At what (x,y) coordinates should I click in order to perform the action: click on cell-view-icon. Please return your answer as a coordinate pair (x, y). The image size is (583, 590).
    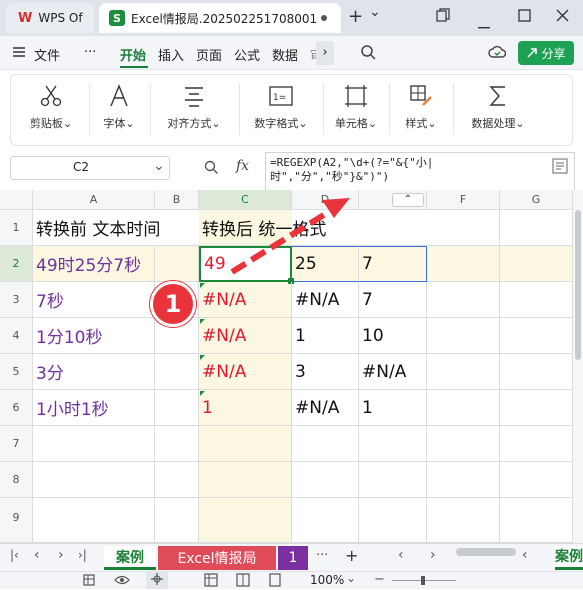
    Looking at the image, I should click on (157, 580).